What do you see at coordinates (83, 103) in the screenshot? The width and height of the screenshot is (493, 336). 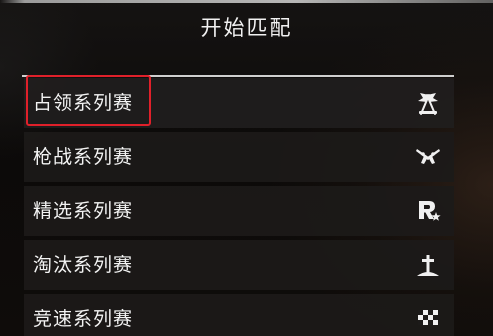 I see `menu-item-label: 占领系列赛` at bounding box center [83, 103].